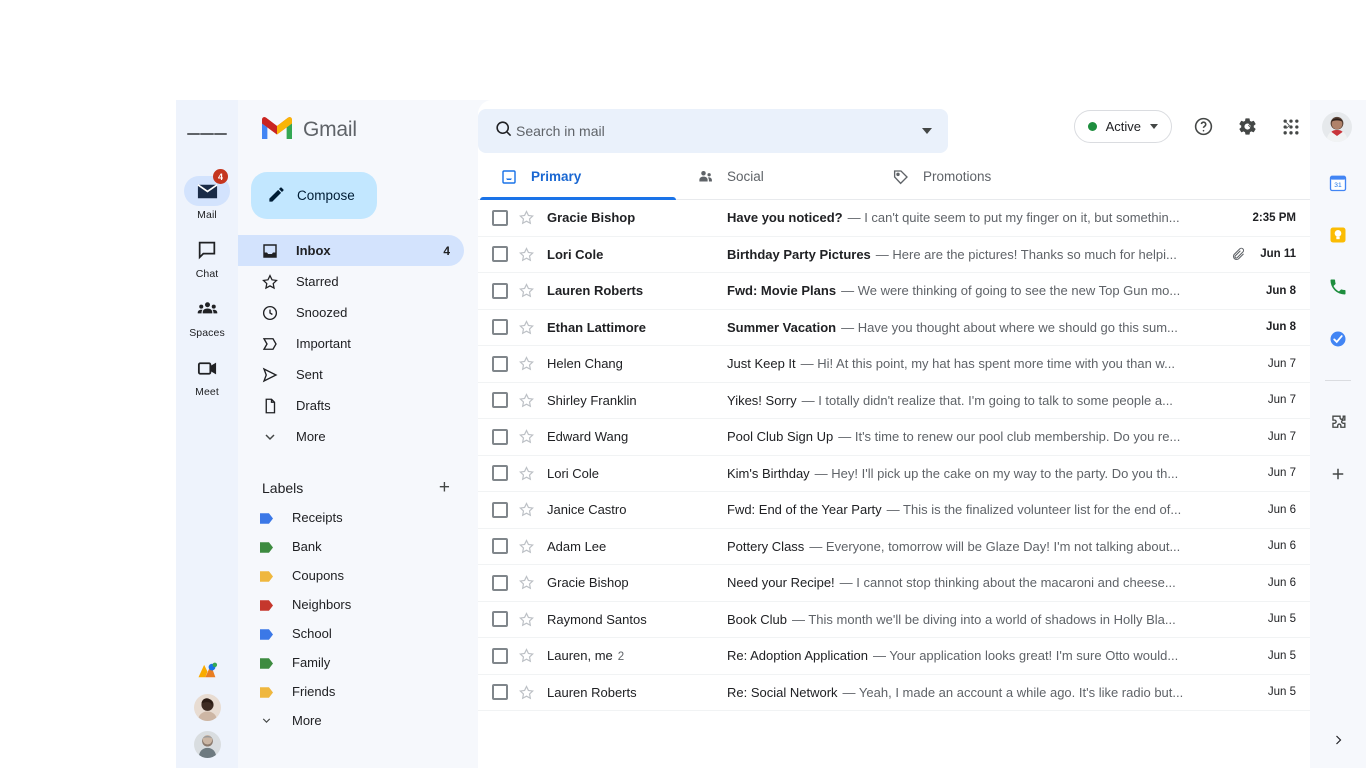 The image size is (1366, 768). I want to click on status-badge: Active, so click(1122, 126).